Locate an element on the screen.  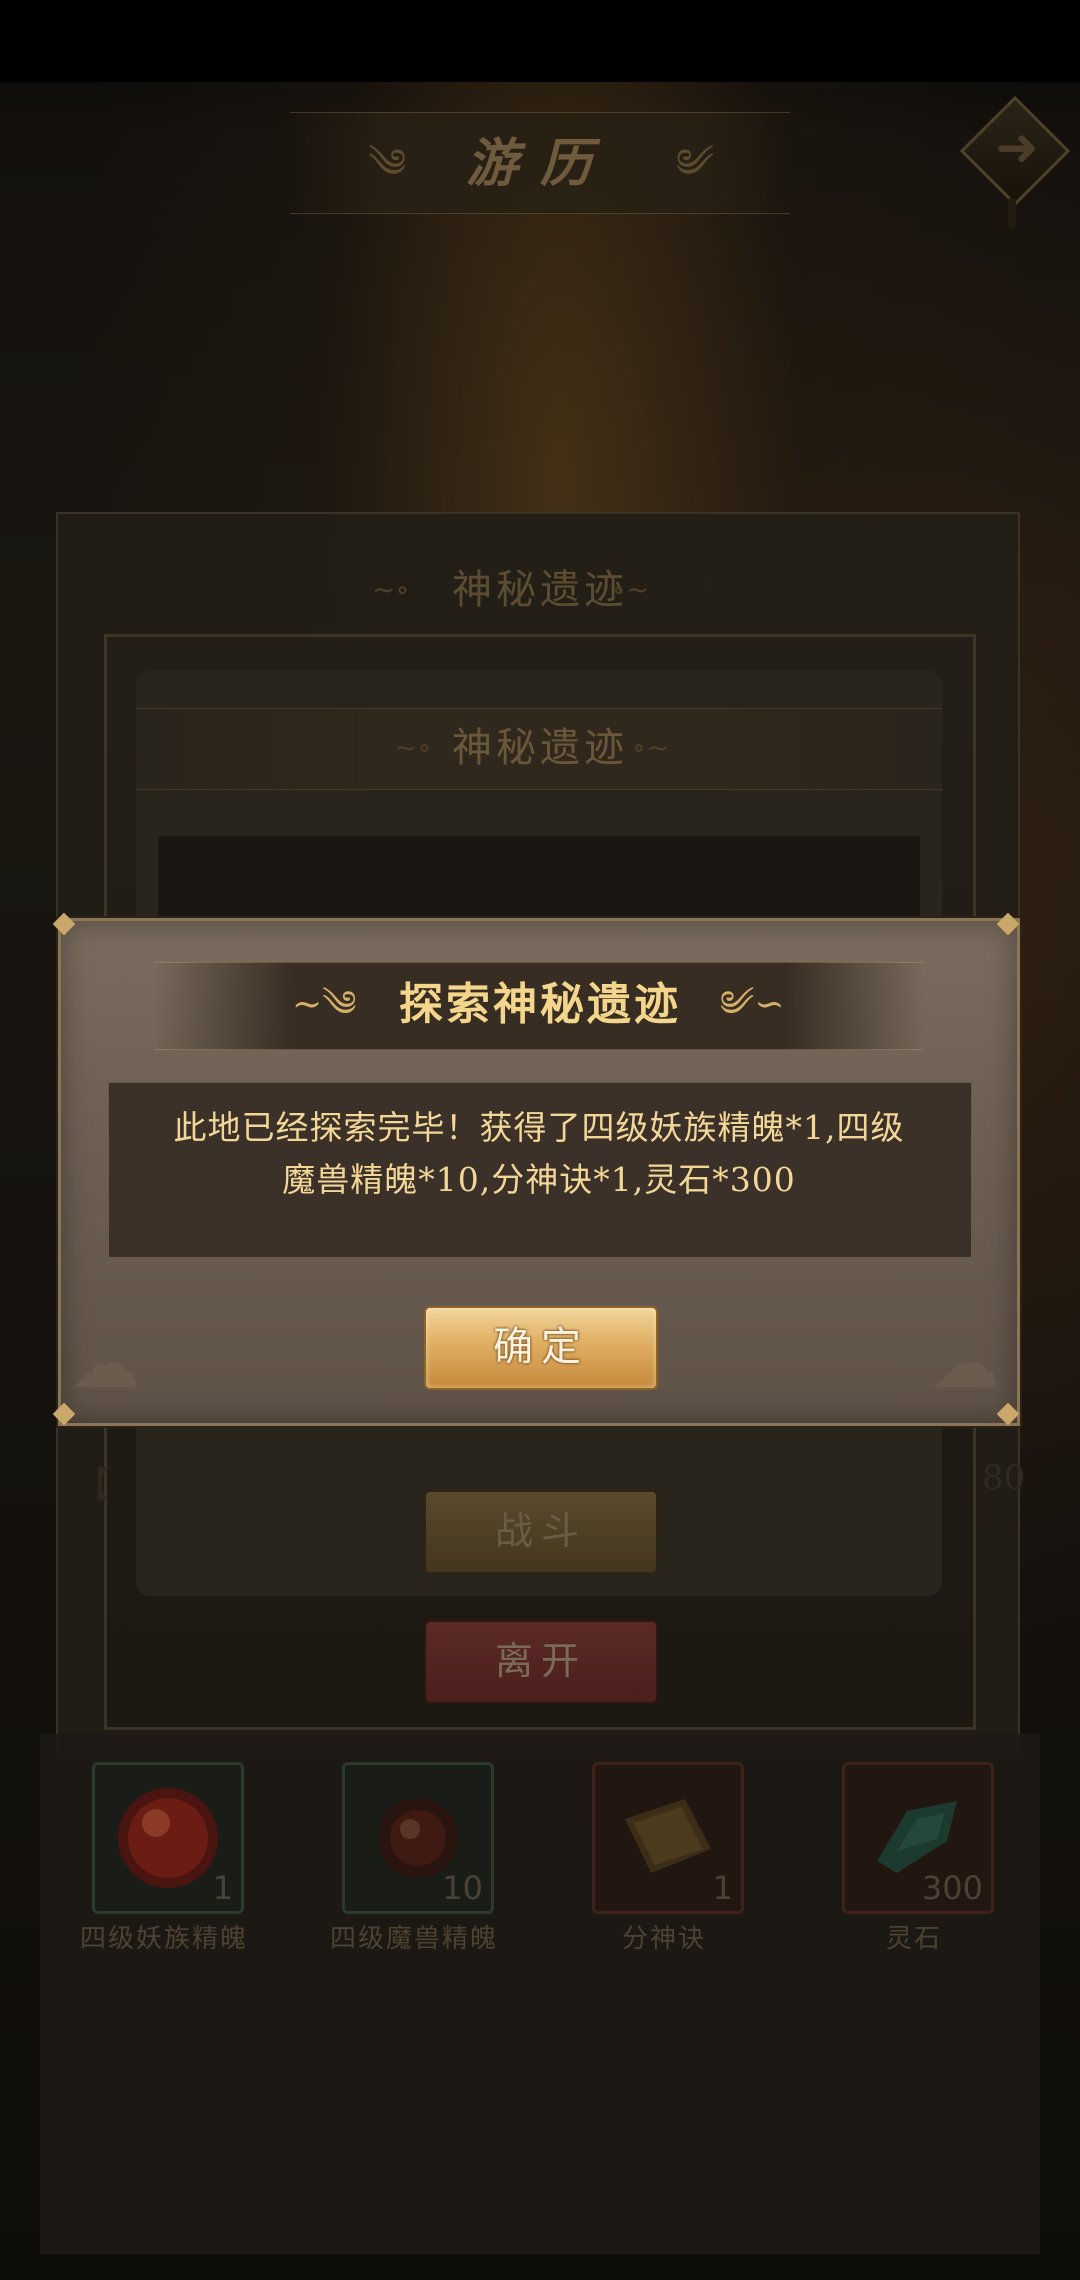
reward-count: 10 is located at coordinates (462, 1888).